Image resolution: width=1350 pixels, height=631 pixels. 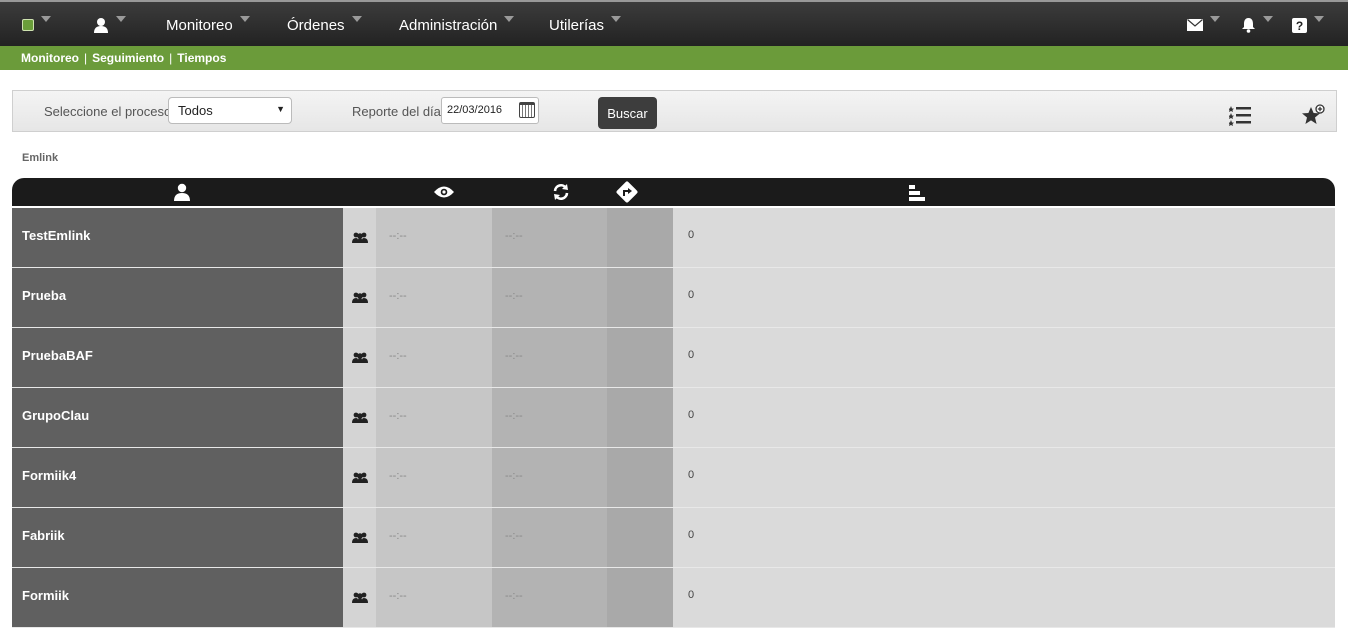 What do you see at coordinates (177, 297) in the screenshot?
I see `group-name: Prueba` at bounding box center [177, 297].